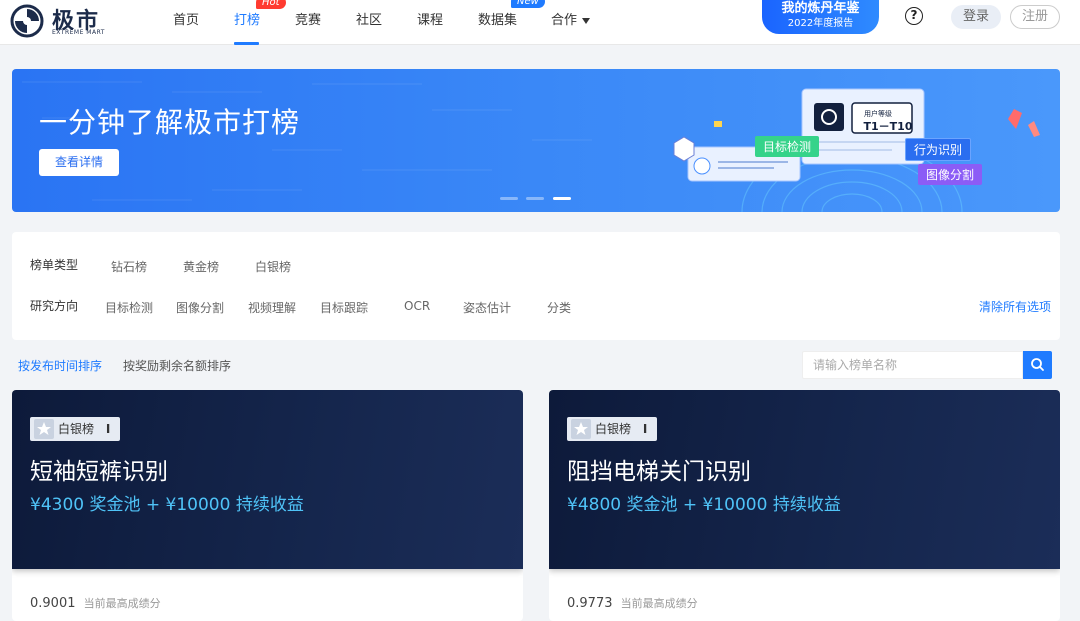 The height and width of the screenshot is (621, 1080). What do you see at coordinates (1015, 306) in the screenshot?
I see `clear-filters-link: 清除所有选项` at bounding box center [1015, 306].